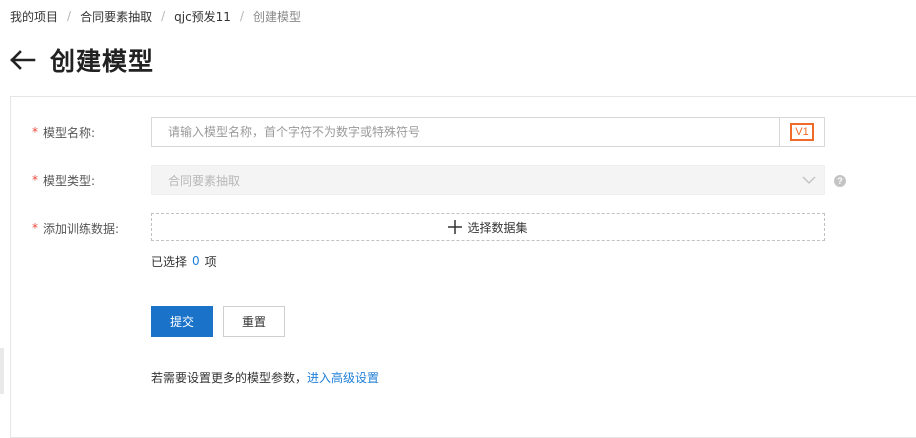  What do you see at coordinates (204, 180) in the screenshot?
I see `model-type-selected-value: 合同要素抽取` at bounding box center [204, 180].